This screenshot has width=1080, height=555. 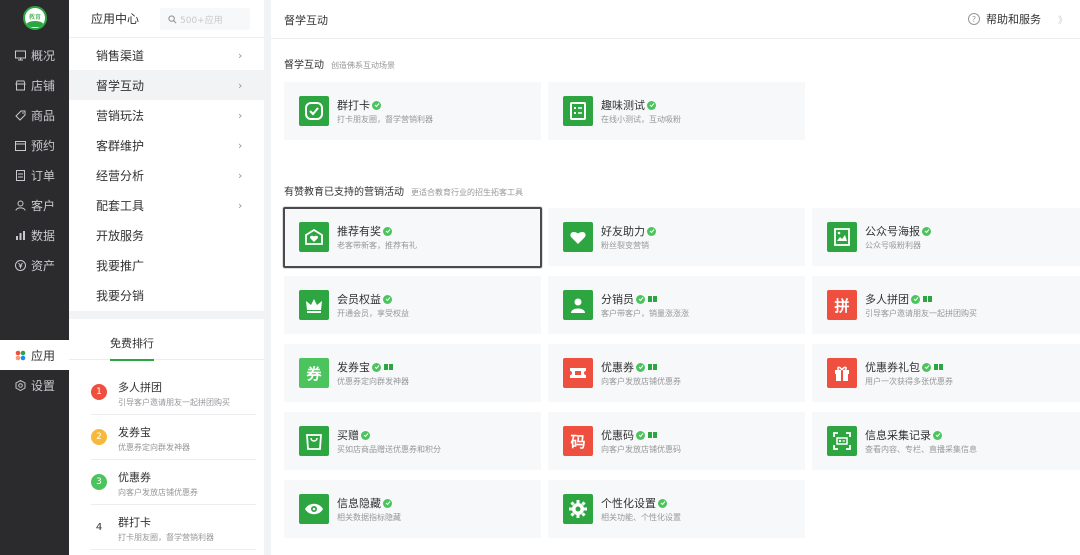 What do you see at coordinates (240, 145) in the screenshot?
I see `chevron-right-icon: ›` at bounding box center [240, 145].